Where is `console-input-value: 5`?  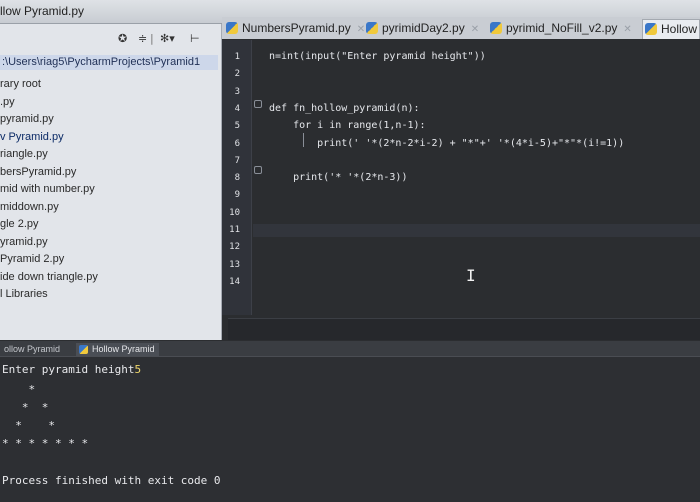 console-input-value: 5 is located at coordinates (138, 369).